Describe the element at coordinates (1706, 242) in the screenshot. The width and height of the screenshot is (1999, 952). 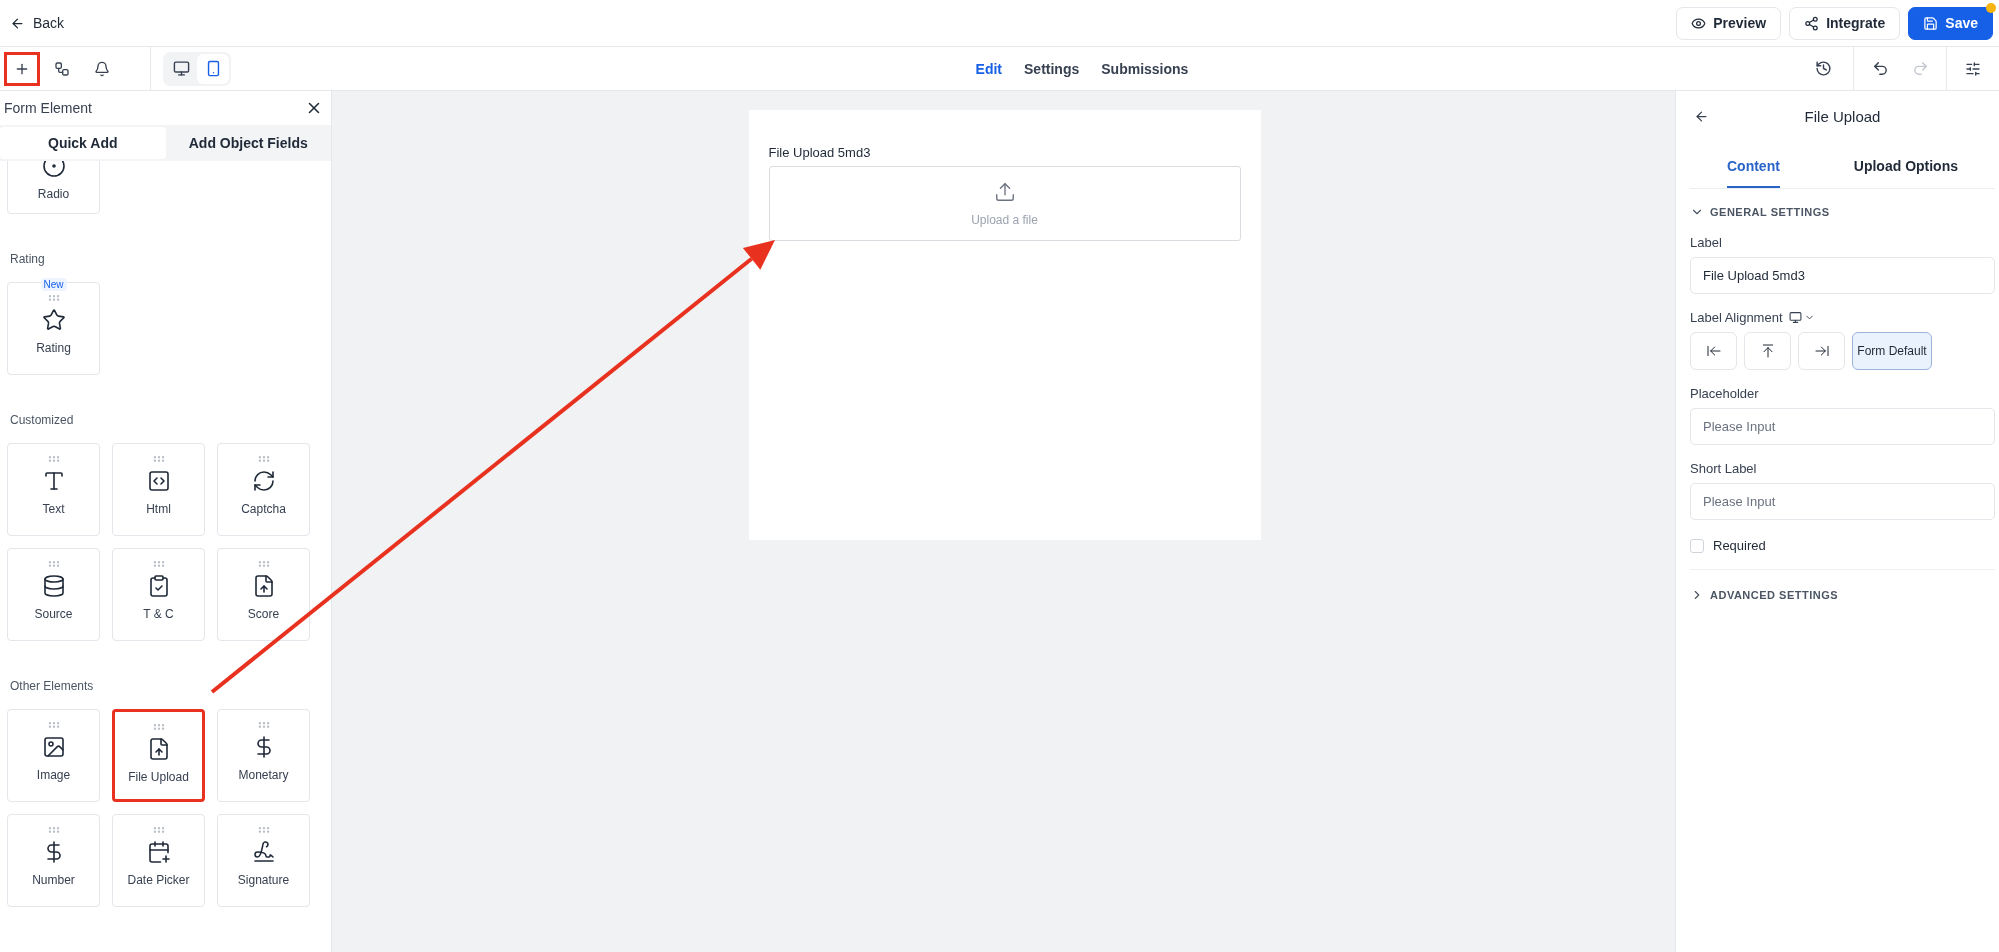
I see `field-caption: Label` at that location.